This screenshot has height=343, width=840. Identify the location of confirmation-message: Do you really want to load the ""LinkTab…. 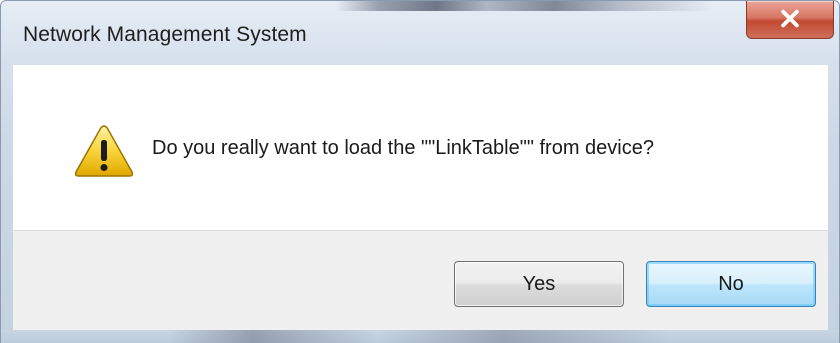
(403, 148).